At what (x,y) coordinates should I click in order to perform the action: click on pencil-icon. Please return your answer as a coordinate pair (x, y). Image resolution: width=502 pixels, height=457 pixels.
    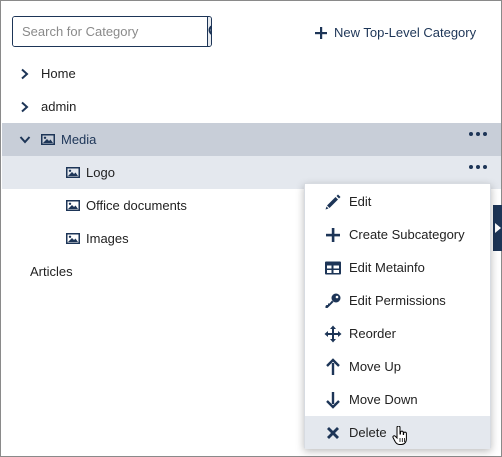
    Looking at the image, I should click on (333, 202).